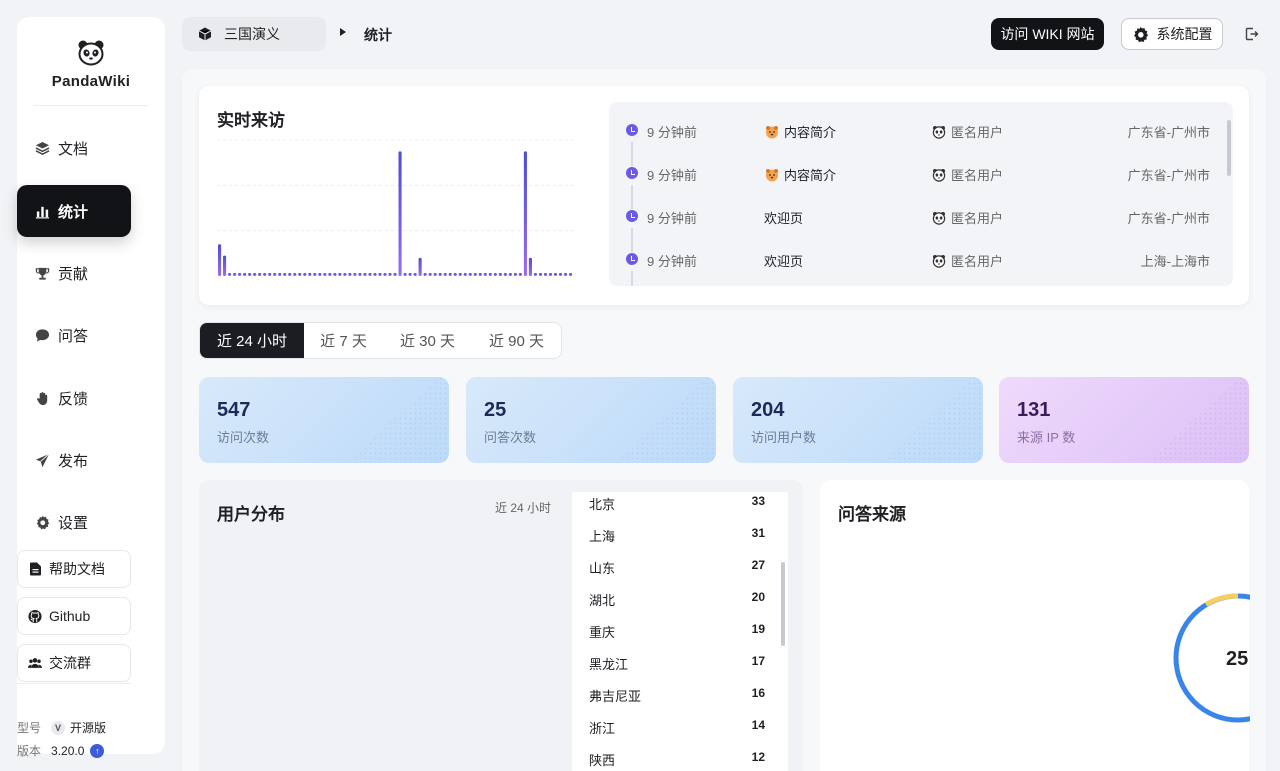 Image resolution: width=1280 pixels, height=771 pixels. Describe the element at coordinates (74, 398) in the screenshot. I see `nav-item-feedback: 反馈` at that location.